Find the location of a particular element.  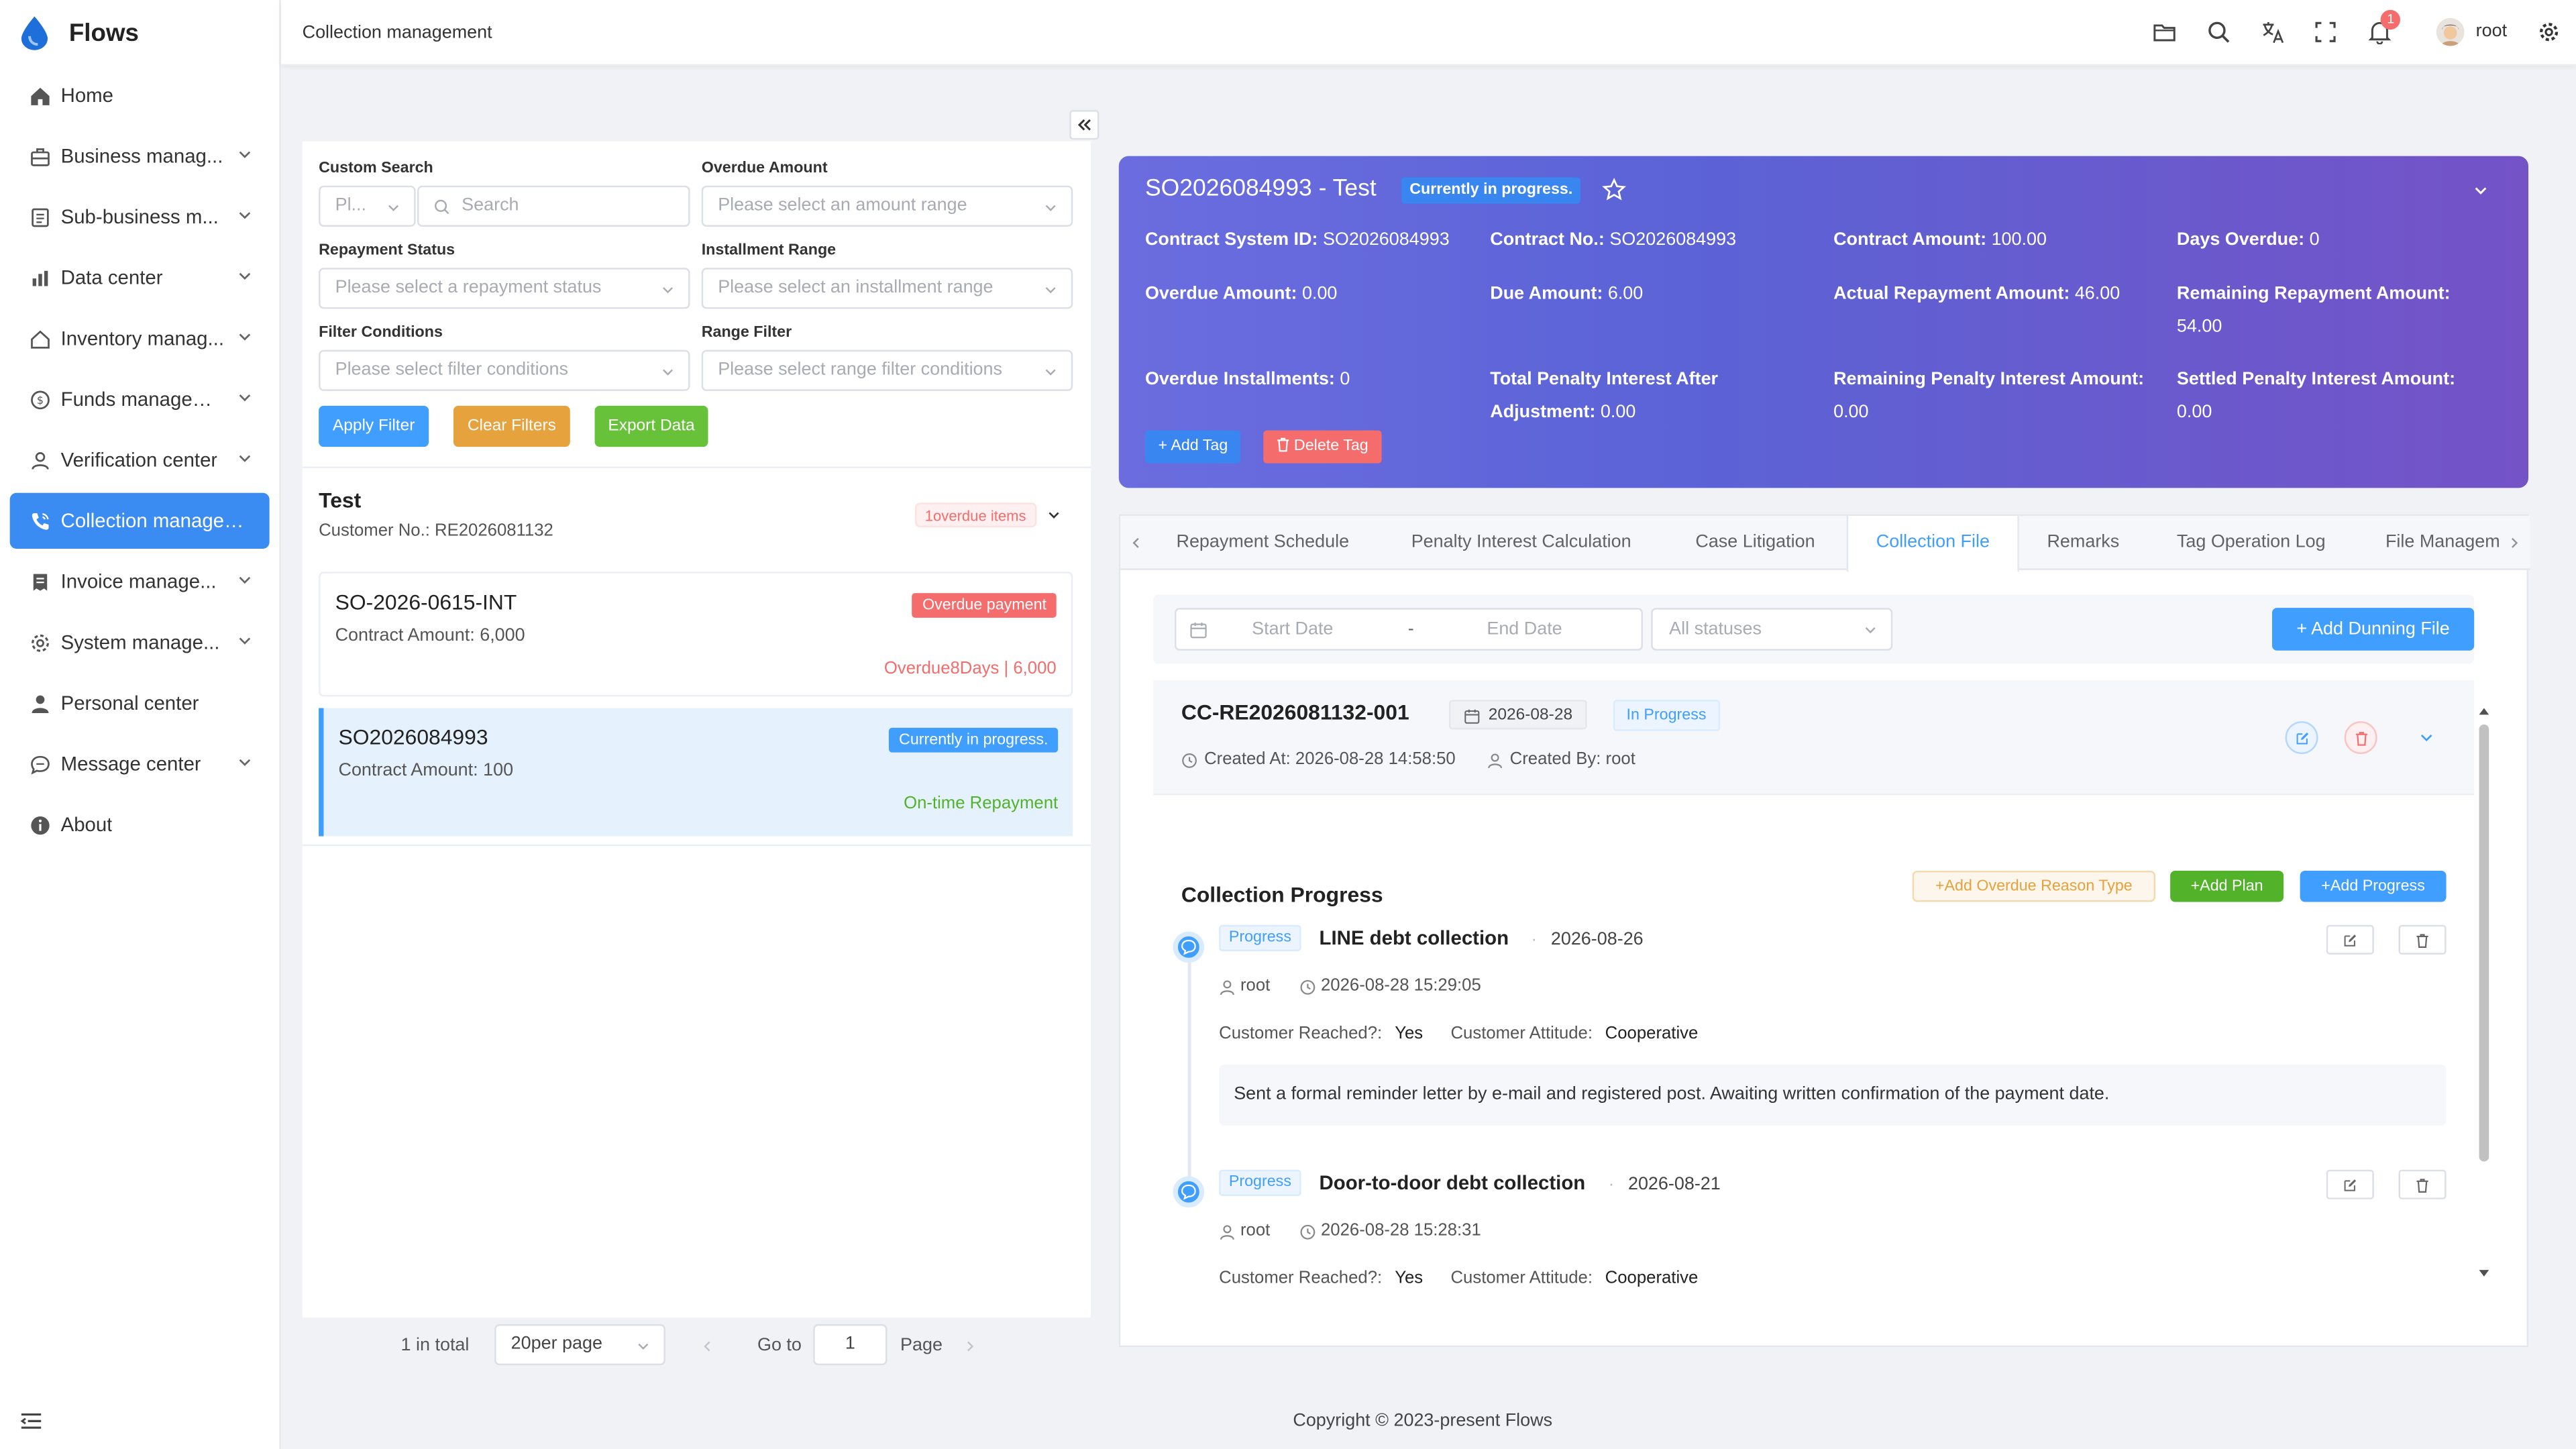

timeline-dot is located at coordinates (1189, 1192).